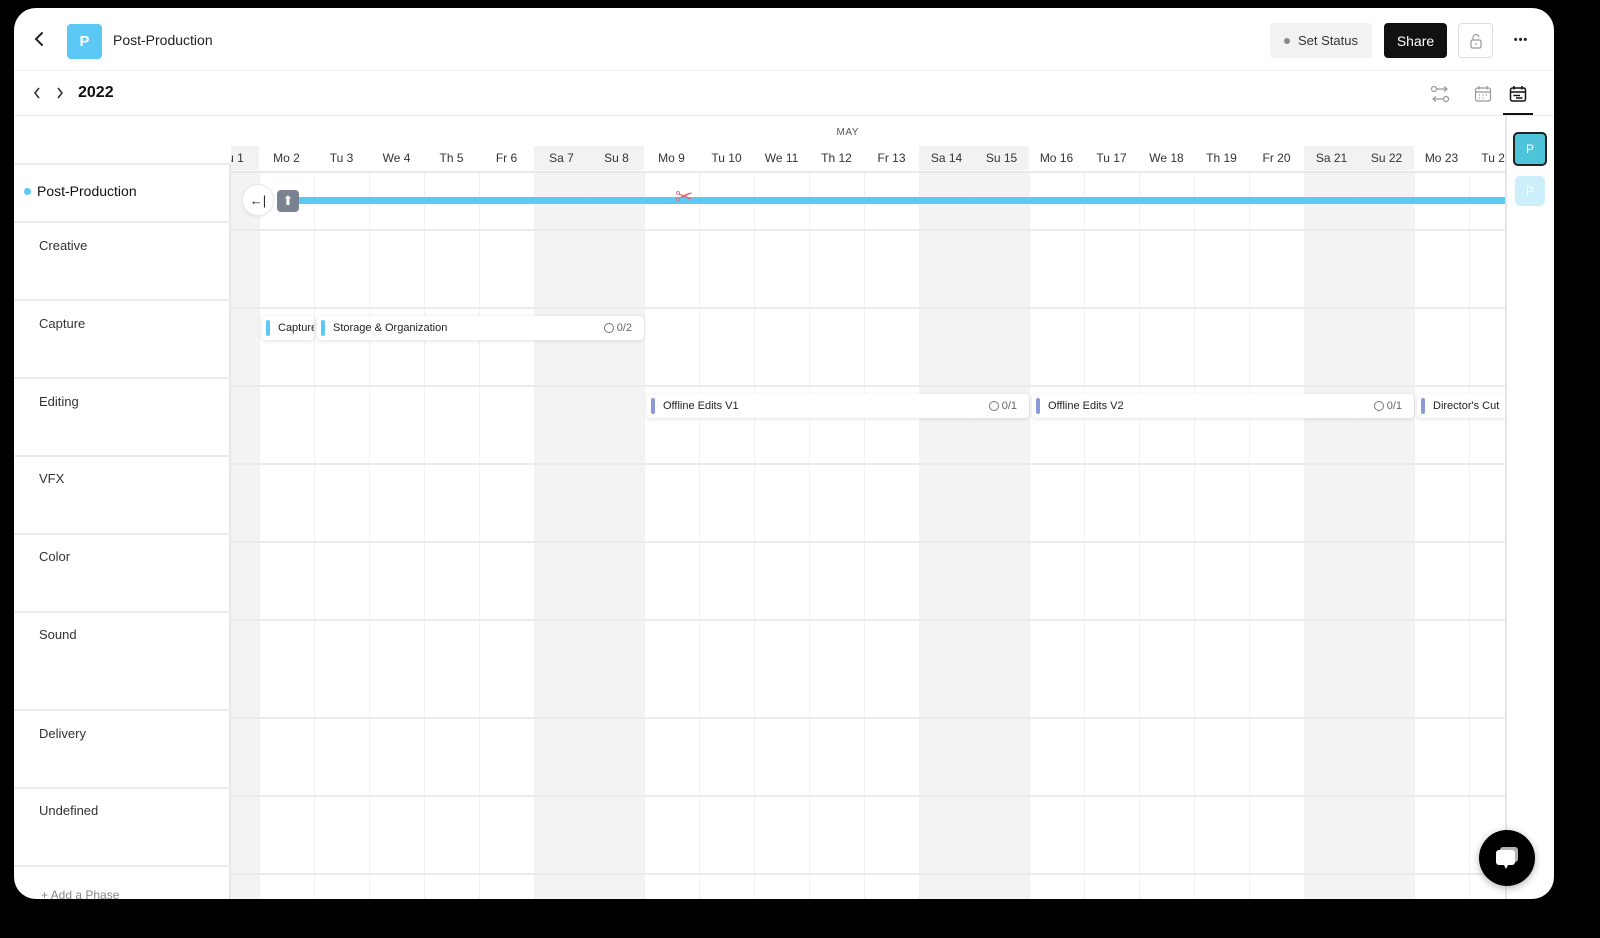 This screenshot has width=1600, height=938. I want to click on phase-label: Sound, so click(58, 634).